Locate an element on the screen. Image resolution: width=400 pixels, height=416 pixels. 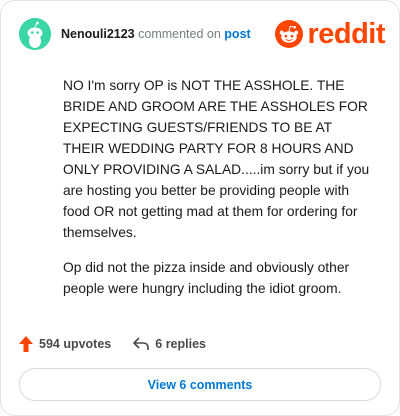
upvote-button: 594 upvotes is located at coordinates (65, 344).